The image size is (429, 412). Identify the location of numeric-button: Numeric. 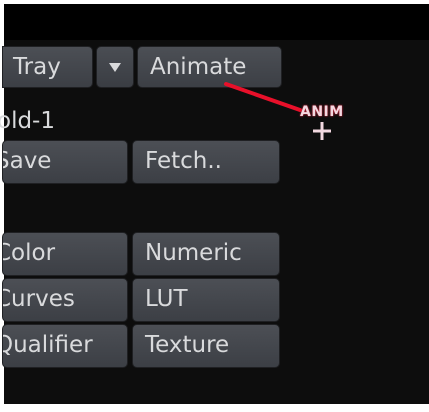
(206, 254).